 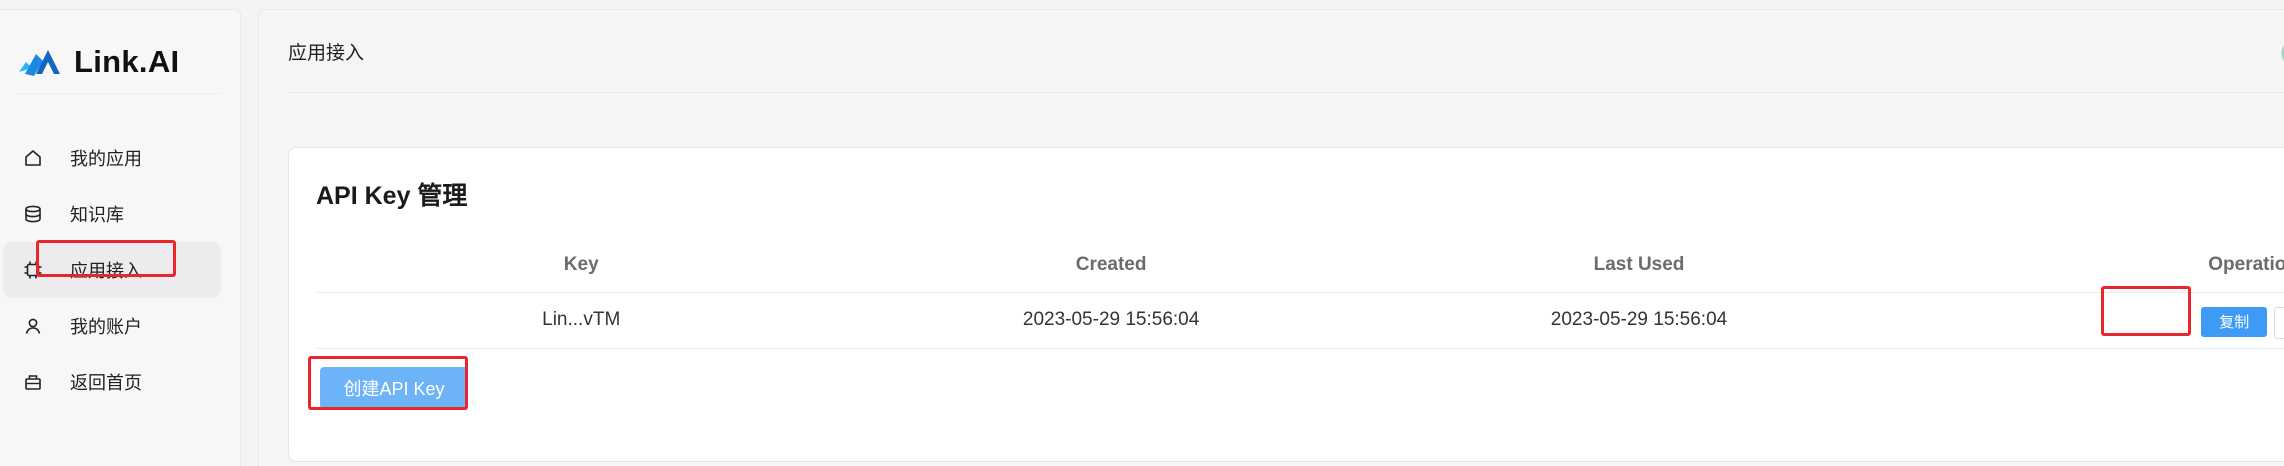 I want to click on sidebar-item-my-apps: 我的应用, so click(x=112, y=158).